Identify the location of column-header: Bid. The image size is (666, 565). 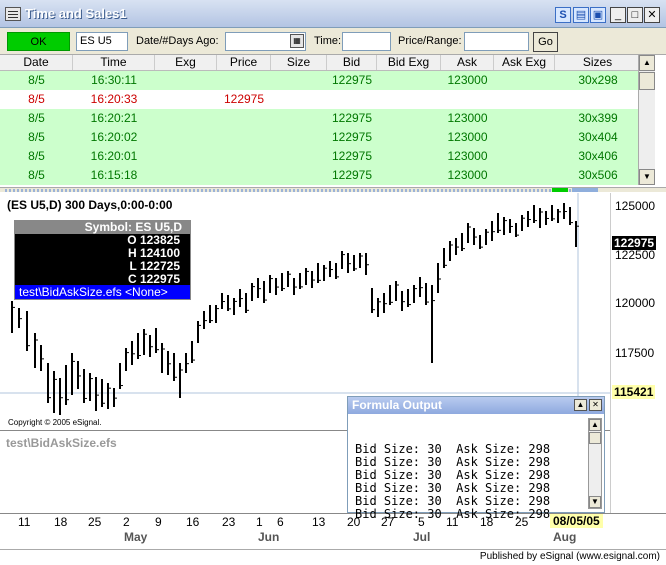
(352, 62).